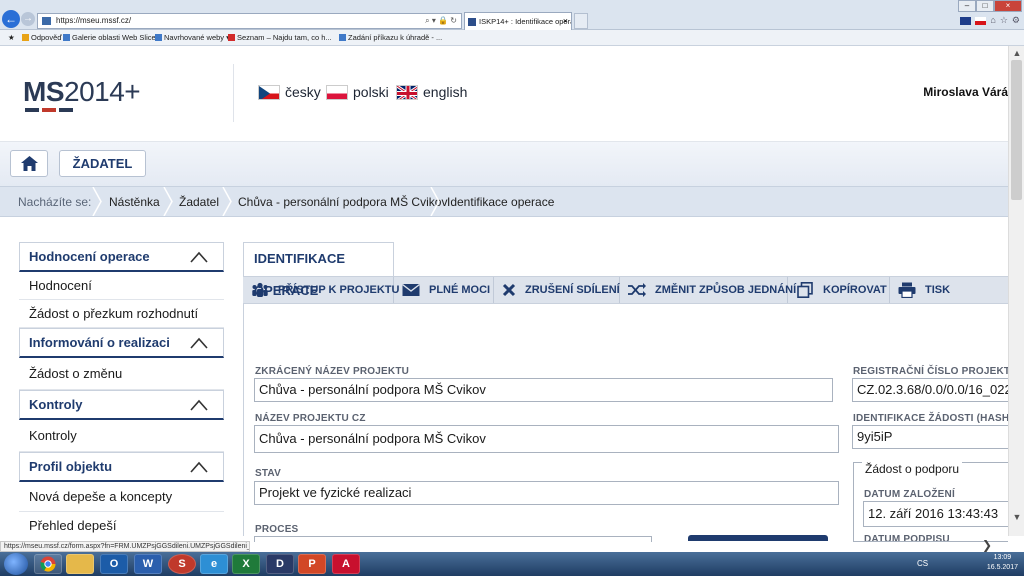 The image size is (1024, 576). I want to click on forward-button: →, so click(28, 19).